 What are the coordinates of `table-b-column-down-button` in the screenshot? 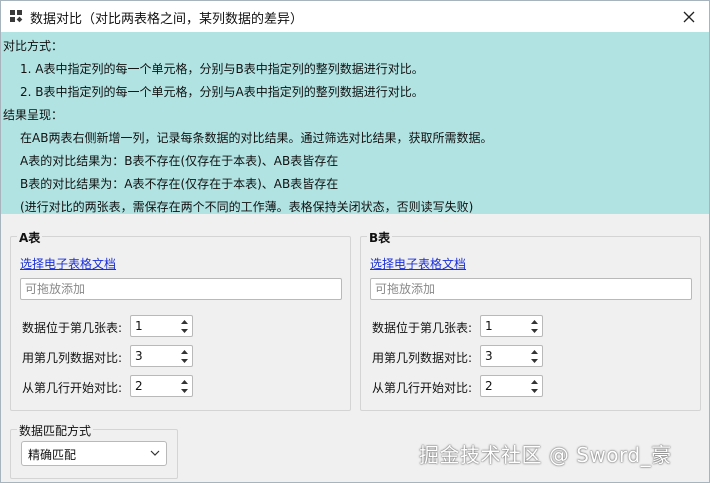 It's located at (534, 360).